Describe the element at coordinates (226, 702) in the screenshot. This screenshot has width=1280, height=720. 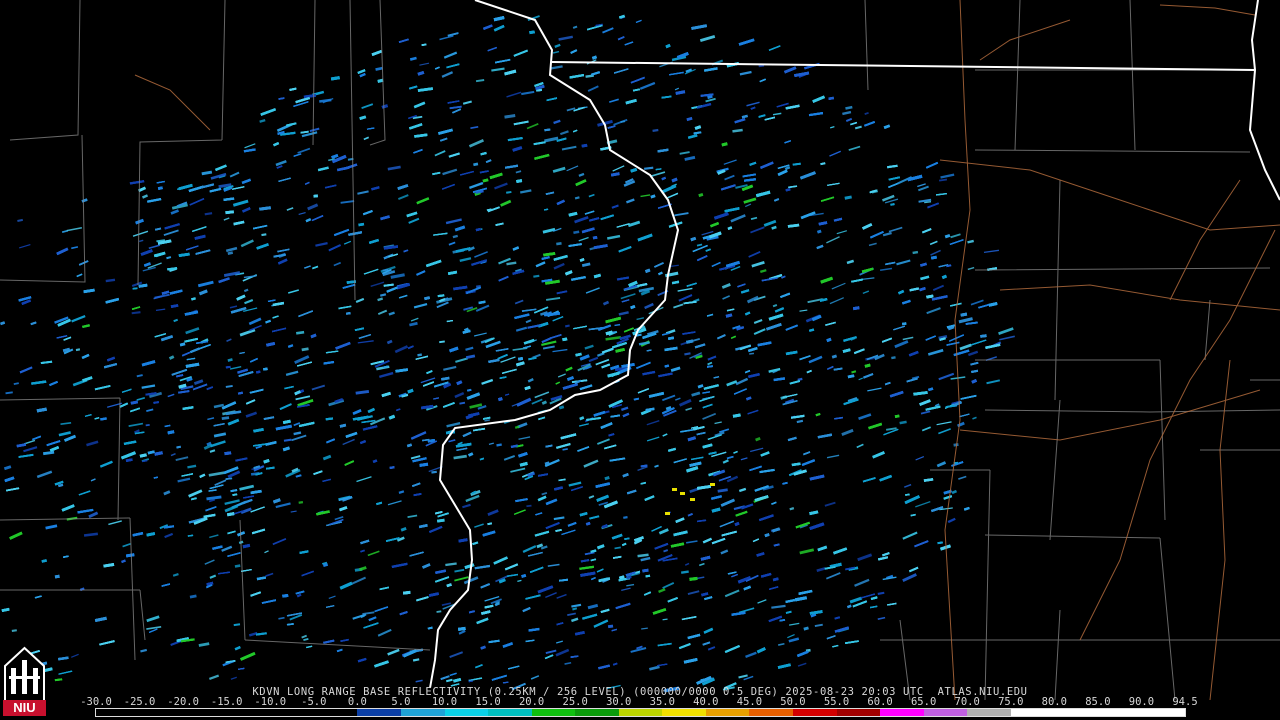
I see `colorbar-label: -15.0` at that location.